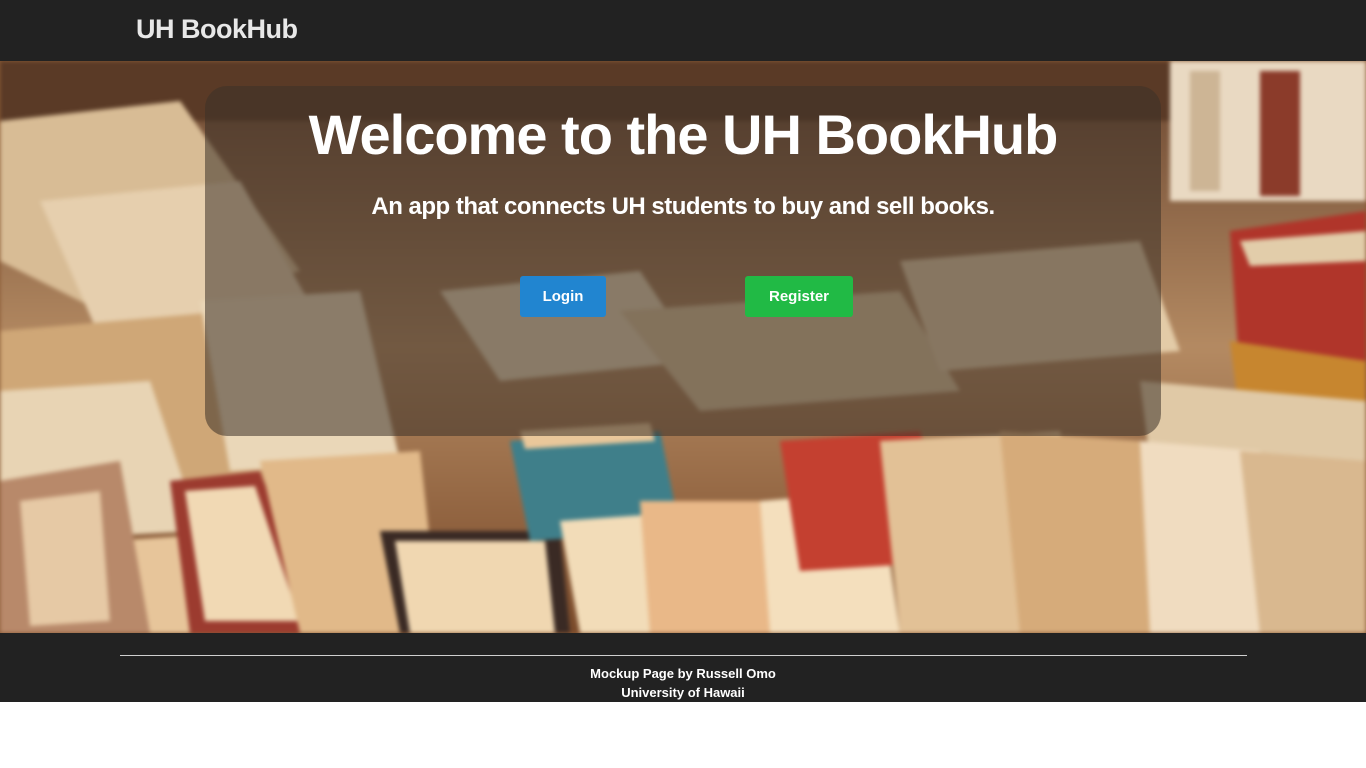 The image size is (1366, 768). I want to click on login-button: Login, so click(563, 296).